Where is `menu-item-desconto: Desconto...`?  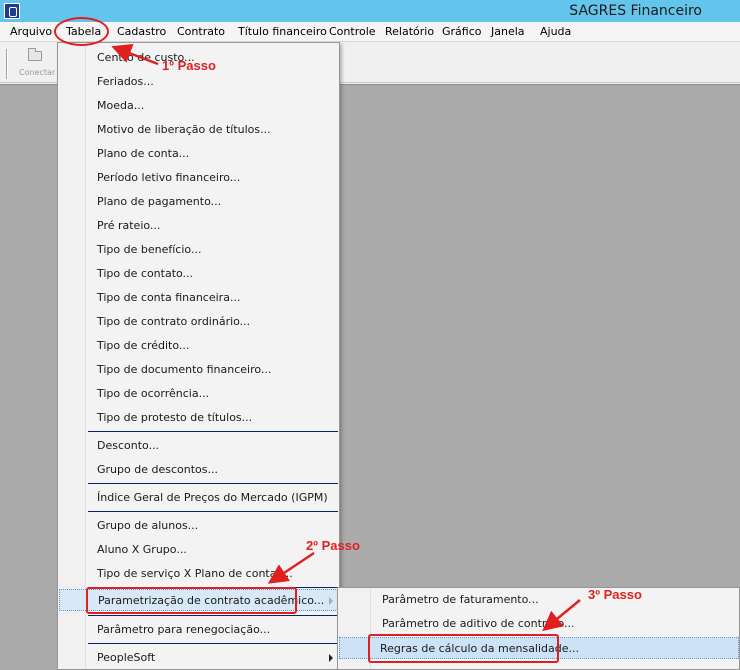 menu-item-desconto: Desconto... is located at coordinates (213, 446).